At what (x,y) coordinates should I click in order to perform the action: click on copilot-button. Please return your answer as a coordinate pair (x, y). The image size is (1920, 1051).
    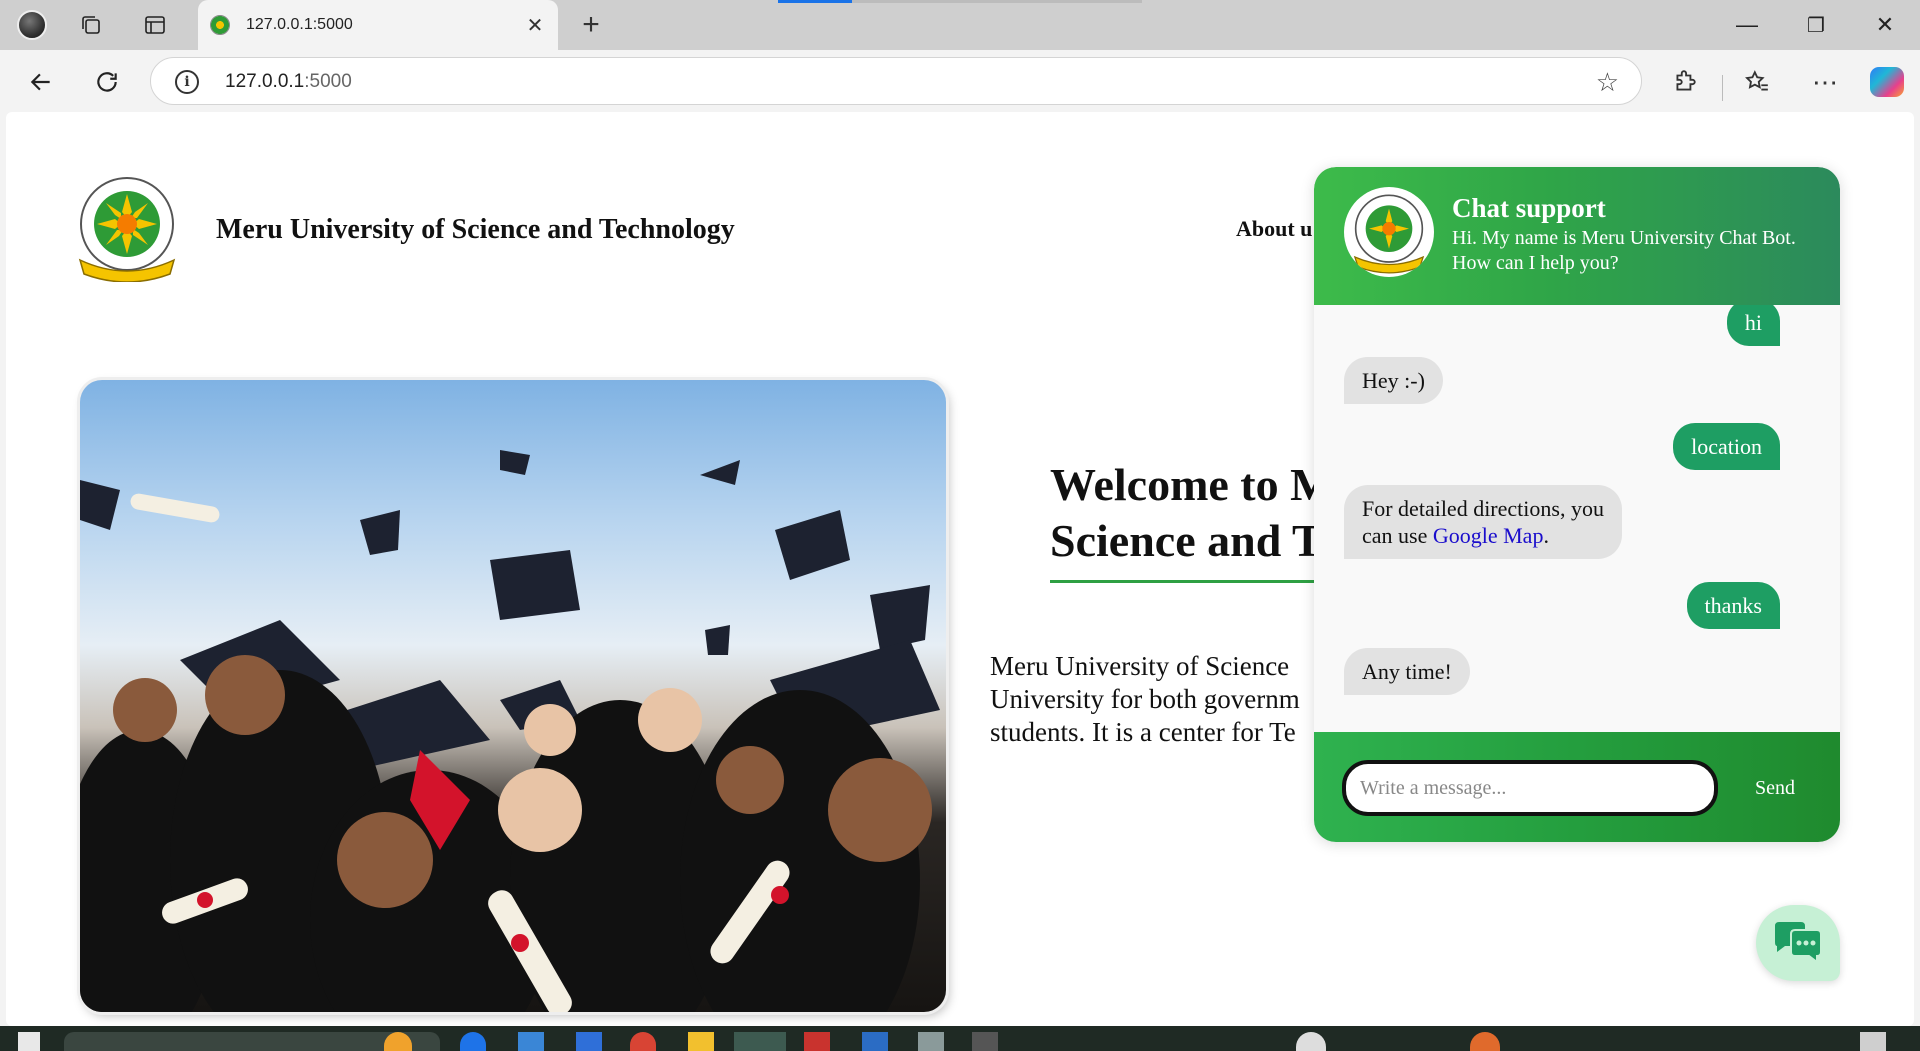
    Looking at the image, I should click on (1887, 82).